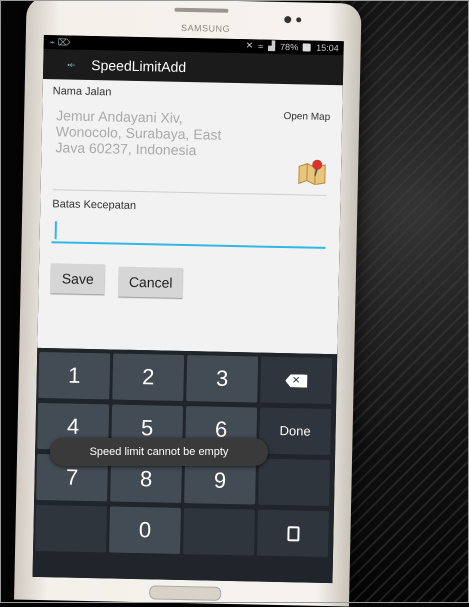 The image size is (469, 607). Describe the element at coordinates (222, 379) in the screenshot. I see `key-3: 3` at that location.